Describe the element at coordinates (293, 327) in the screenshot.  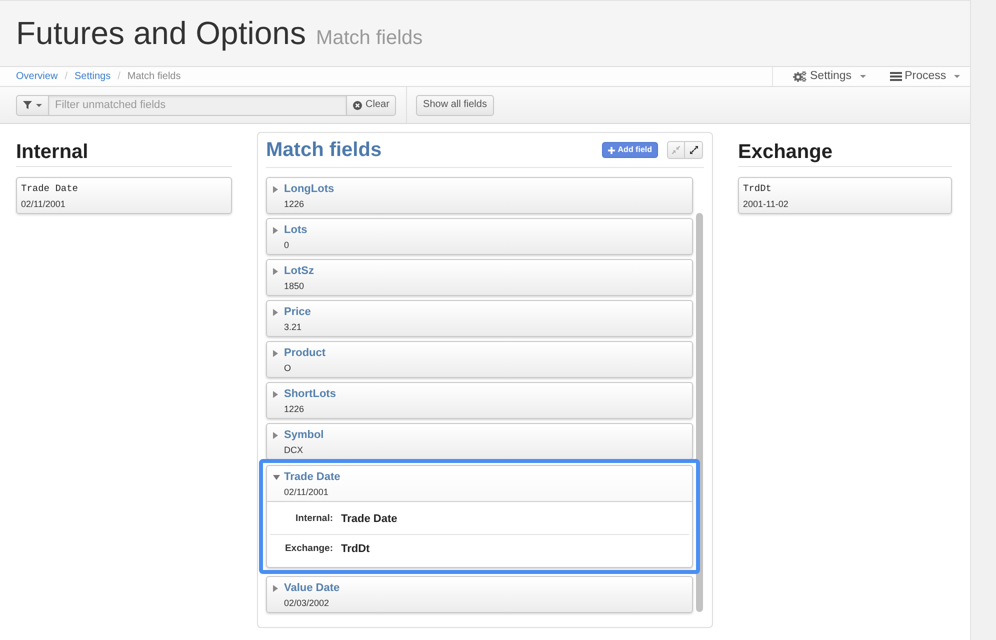
I see `field-value: 3.21` at that location.